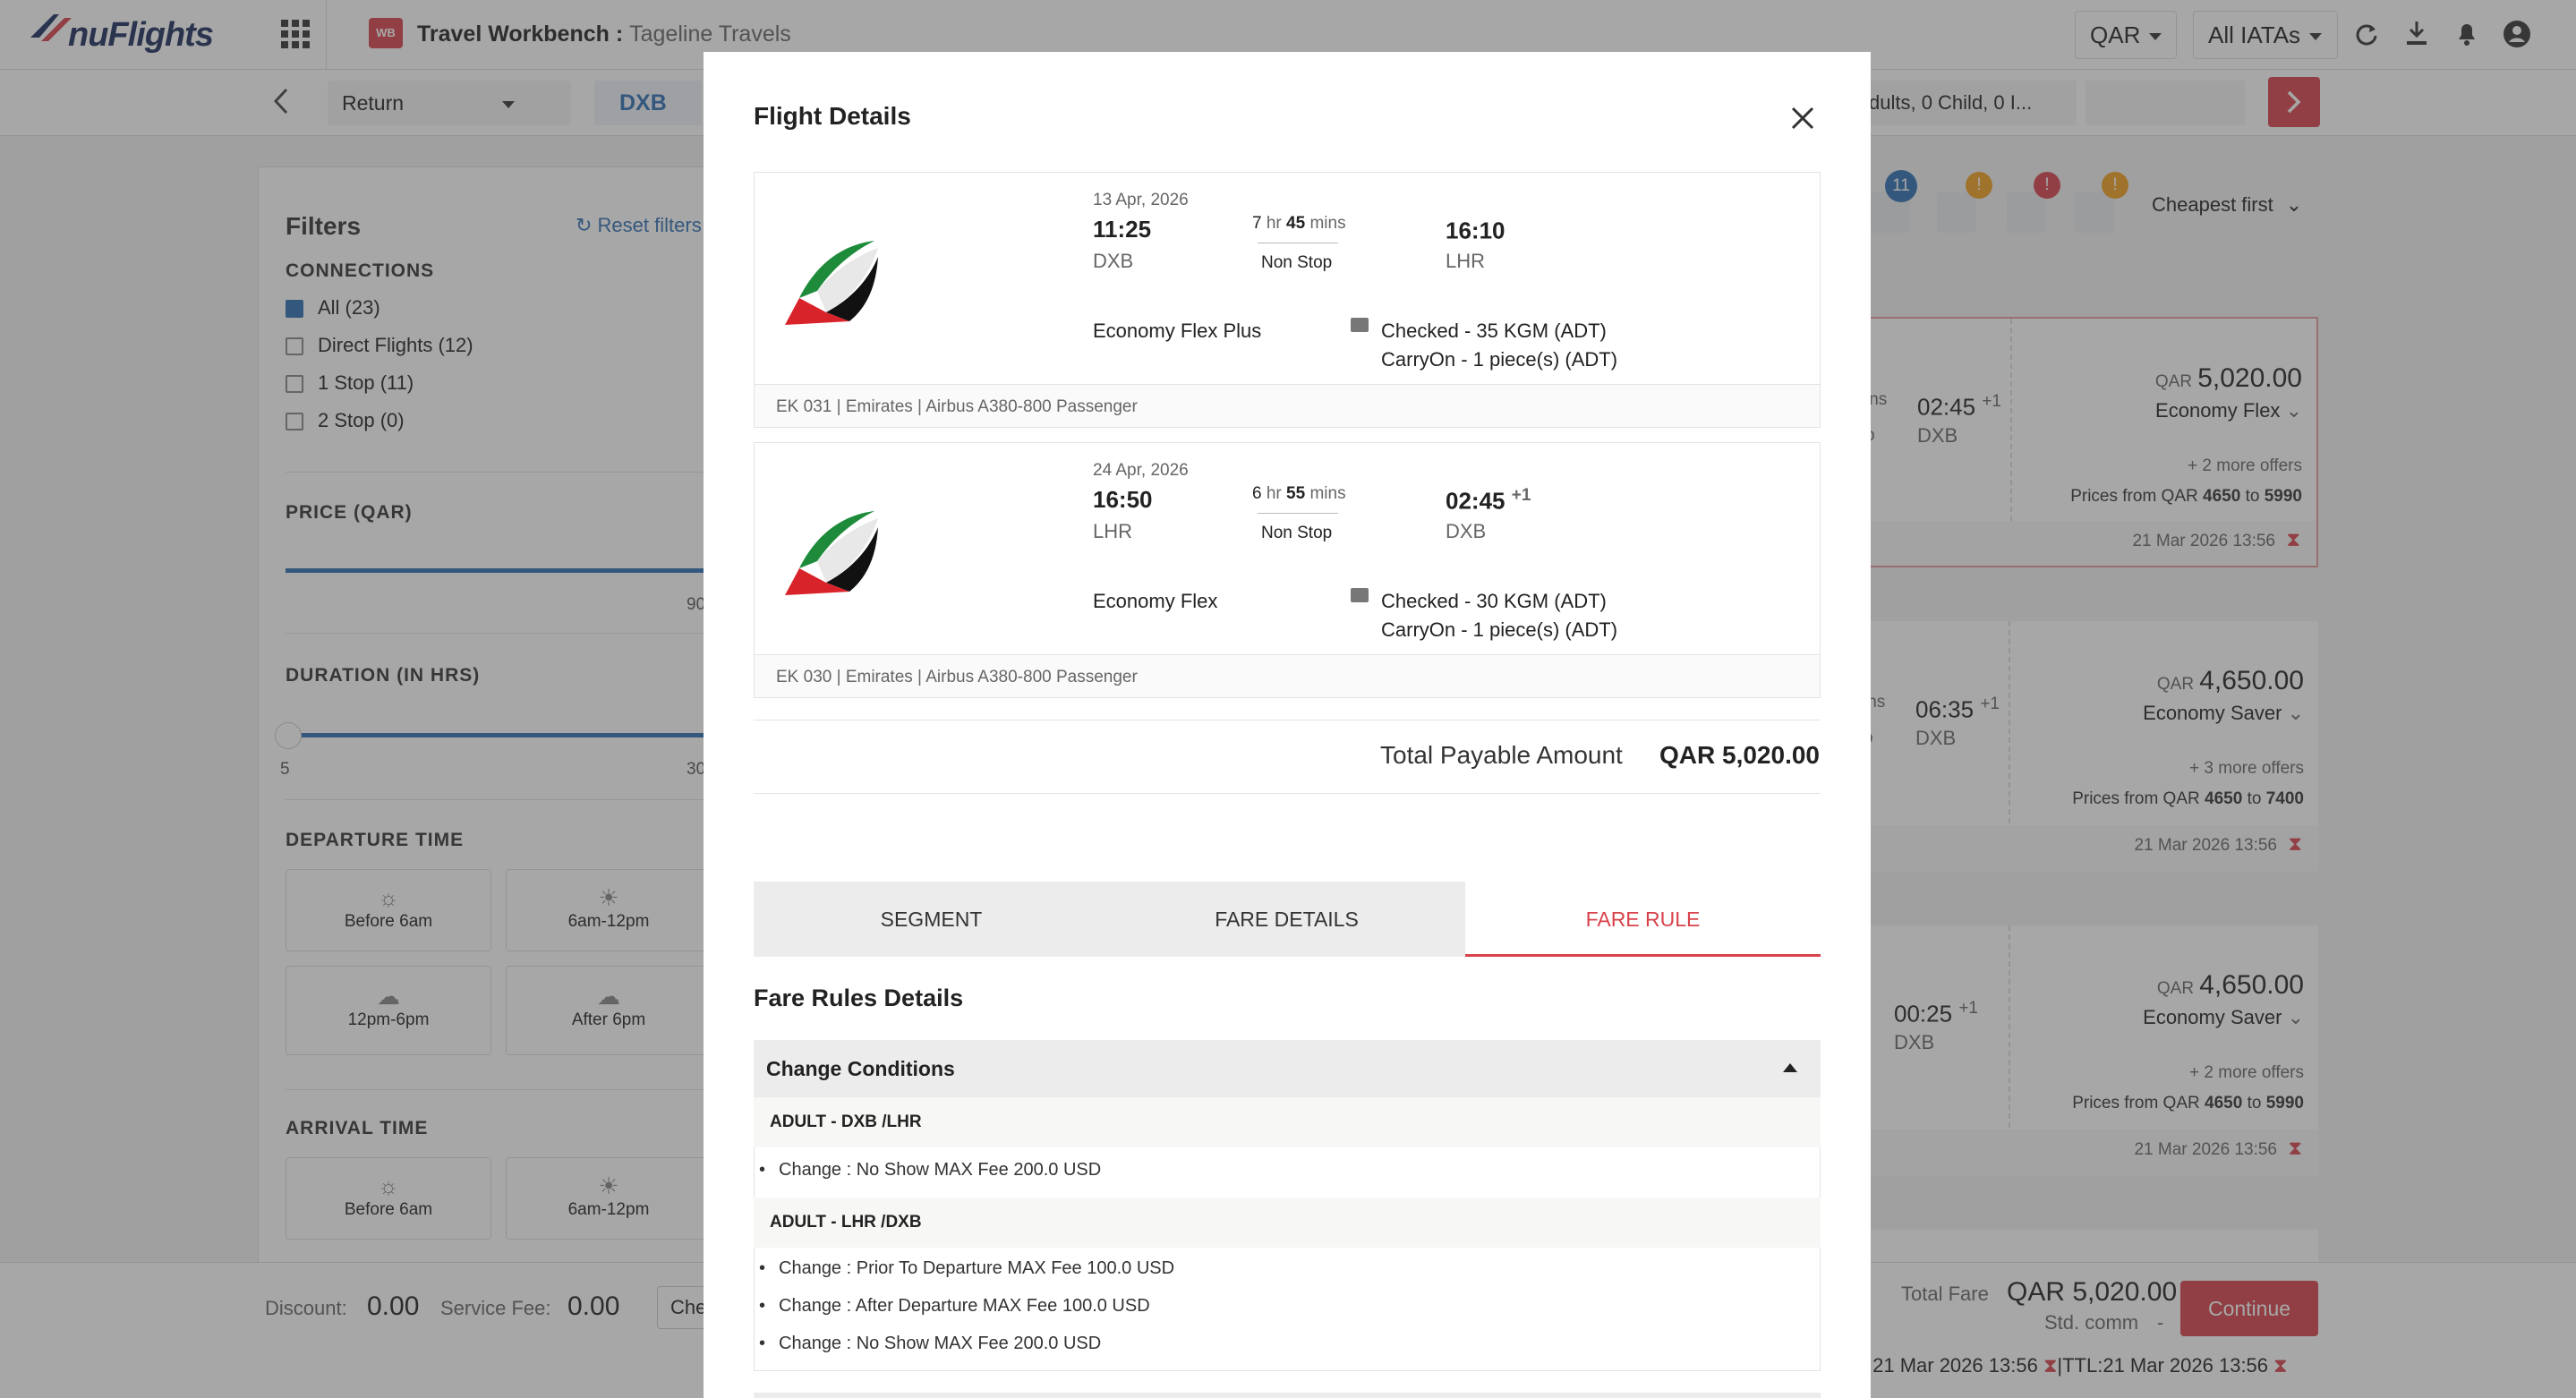  Describe the element at coordinates (1287, 1223) in the screenshot. I see `rule-group-title: ADULT - LHR /DXB` at that location.